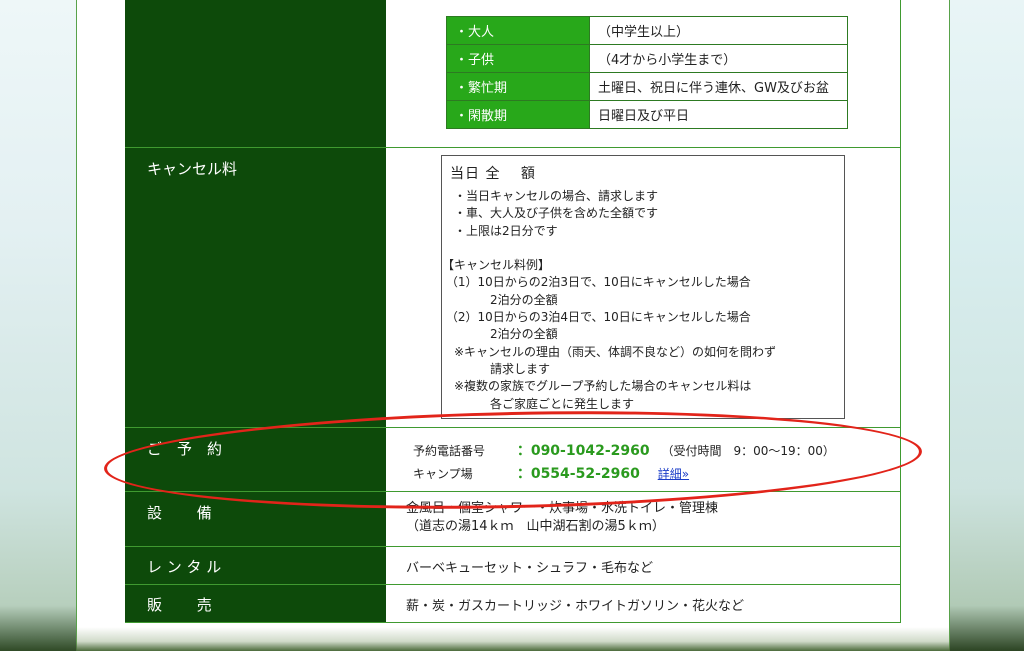 Image resolution: width=1024 pixels, height=651 pixels. What do you see at coordinates (550, 196) in the screenshot?
I see `cancel-line: ・当日キャンセルの場合、請求します` at bounding box center [550, 196].